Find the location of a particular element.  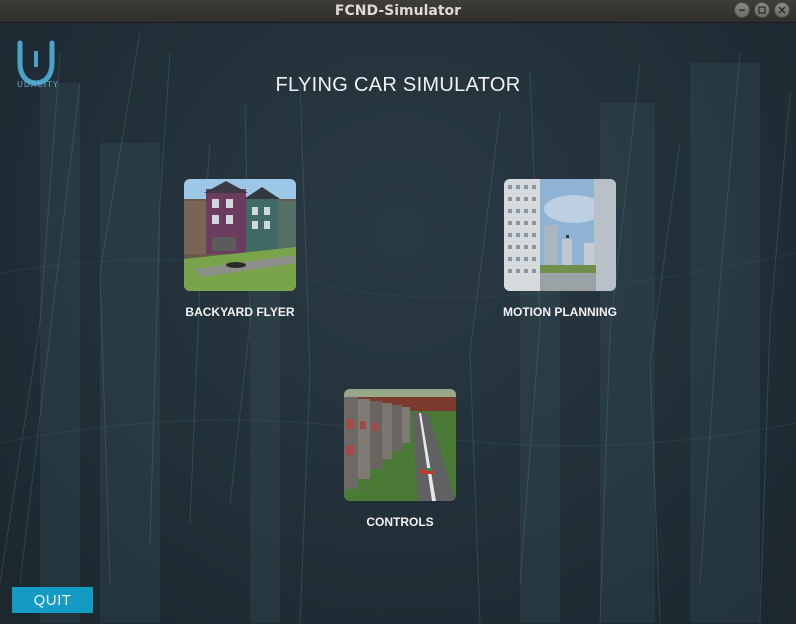

motion-planning-thumbnail is located at coordinates (560, 235).